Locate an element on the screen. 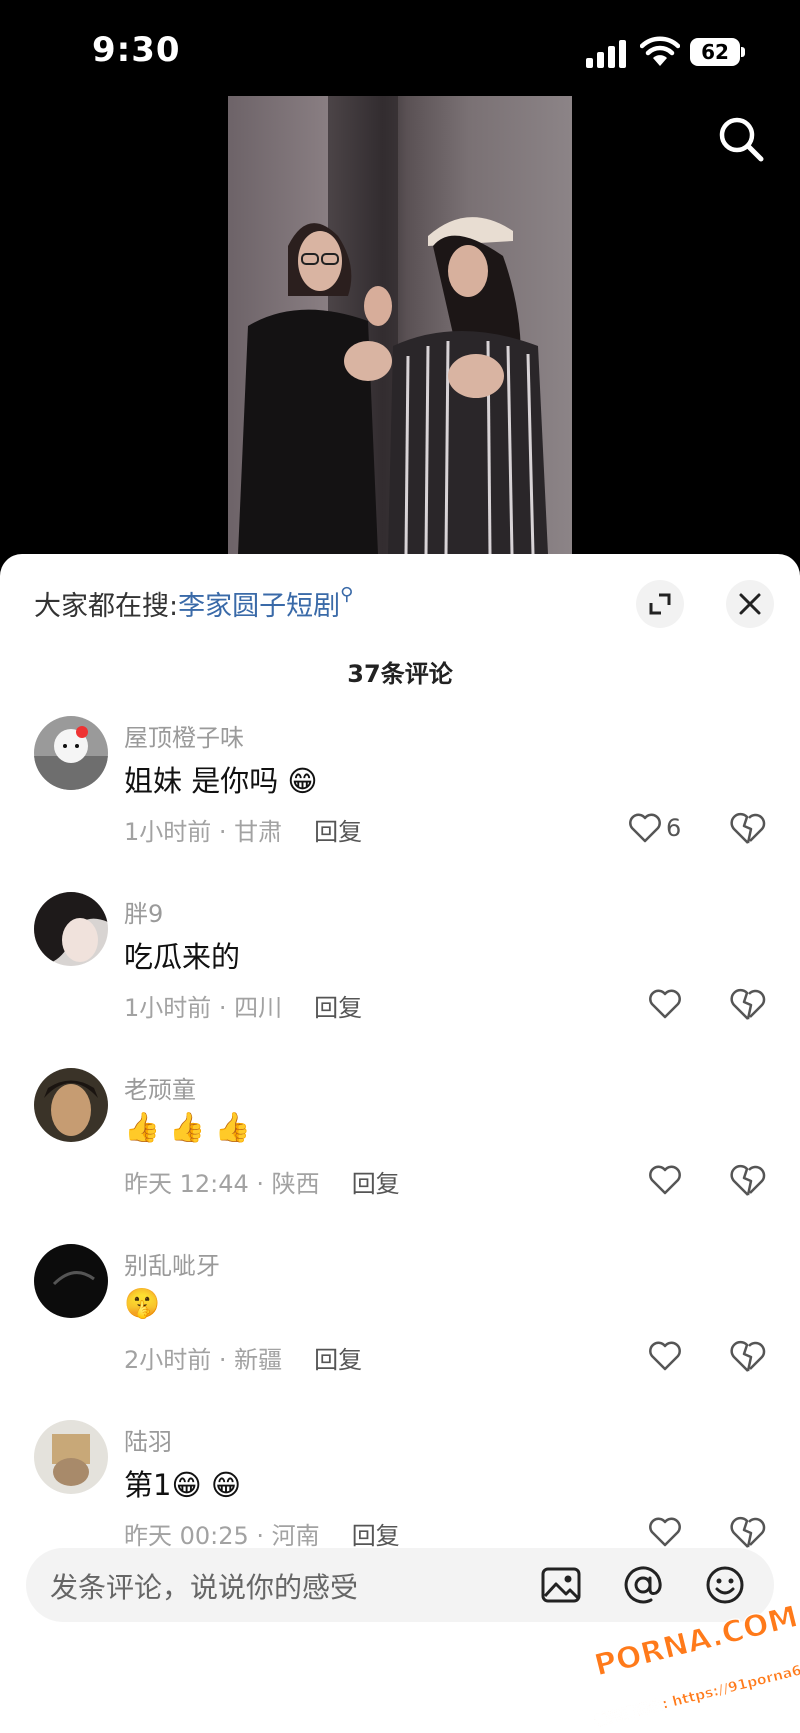 This screenshot has width=800, height=1733. close-button is located at coordinates (750, 604).